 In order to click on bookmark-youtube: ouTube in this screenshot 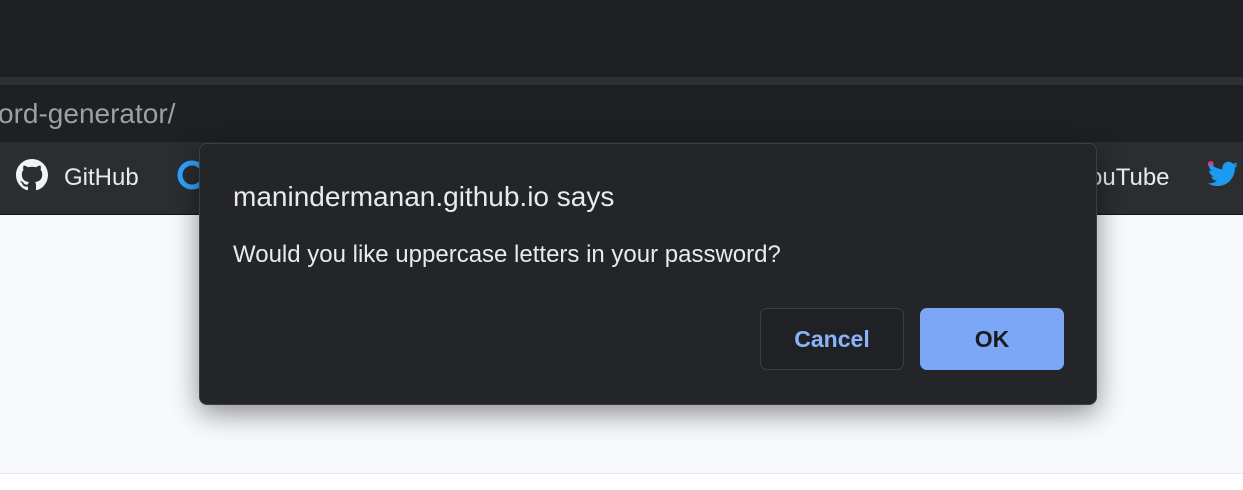, I will do `click(1129, 178)`.